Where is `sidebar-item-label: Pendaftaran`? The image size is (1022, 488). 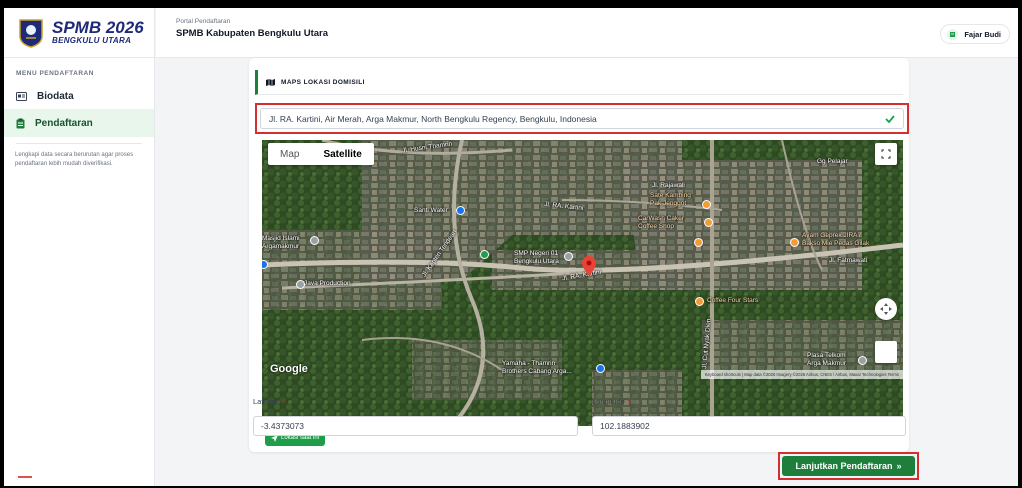
sidebar-item-label: Pendaftaran is located at coordinates (64, 123).